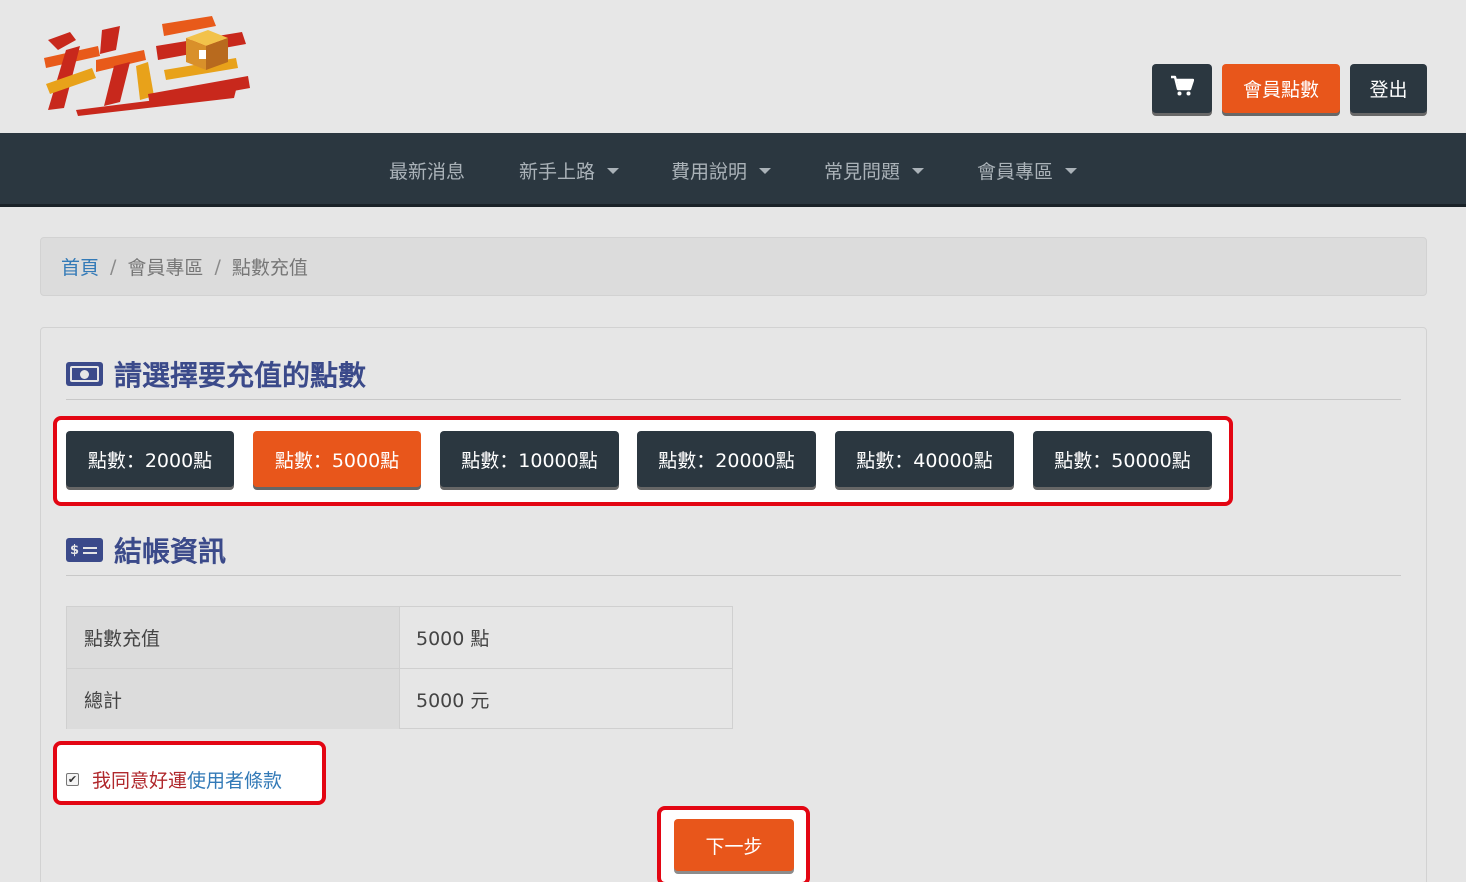 Image resolution: width=1466 pixels, height=882 pixels. I want to click on select-points-title: 請選擇要充值的點數, so click(240, 375).